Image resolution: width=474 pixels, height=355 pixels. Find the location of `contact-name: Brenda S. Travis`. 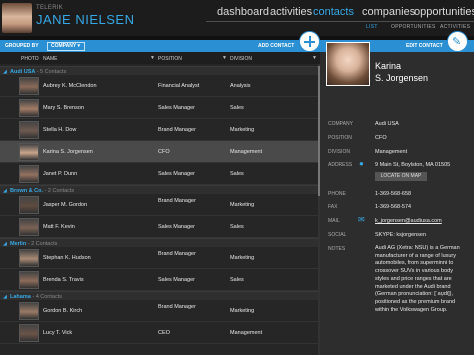

contact-name: Brenda S. Travis is located at coordinates (63, 280).